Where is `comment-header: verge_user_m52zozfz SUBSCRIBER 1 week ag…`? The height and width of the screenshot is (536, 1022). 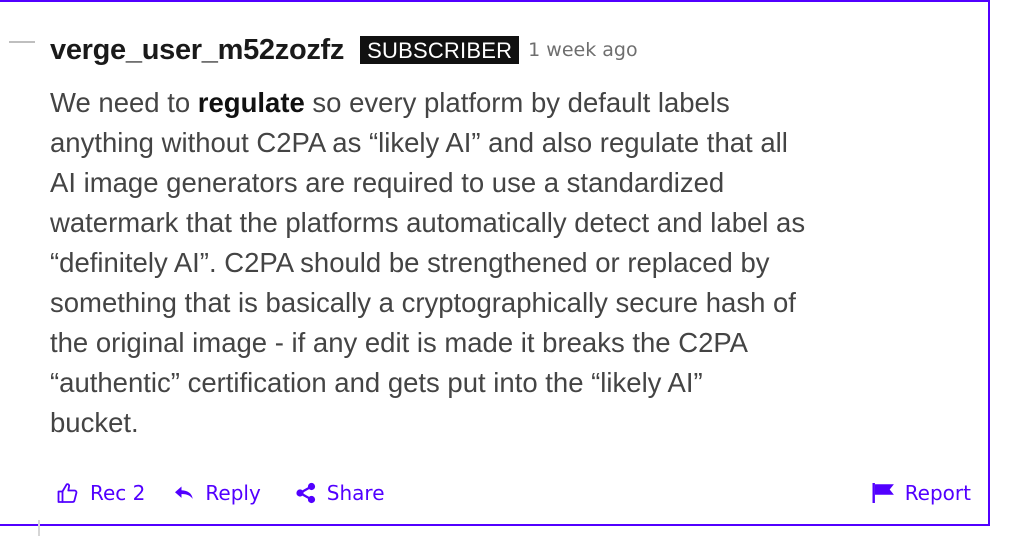 comment-header: verge_user_m52zozfz SUBSCRIBER 1 week ag… is located at coordinates (344, 50).